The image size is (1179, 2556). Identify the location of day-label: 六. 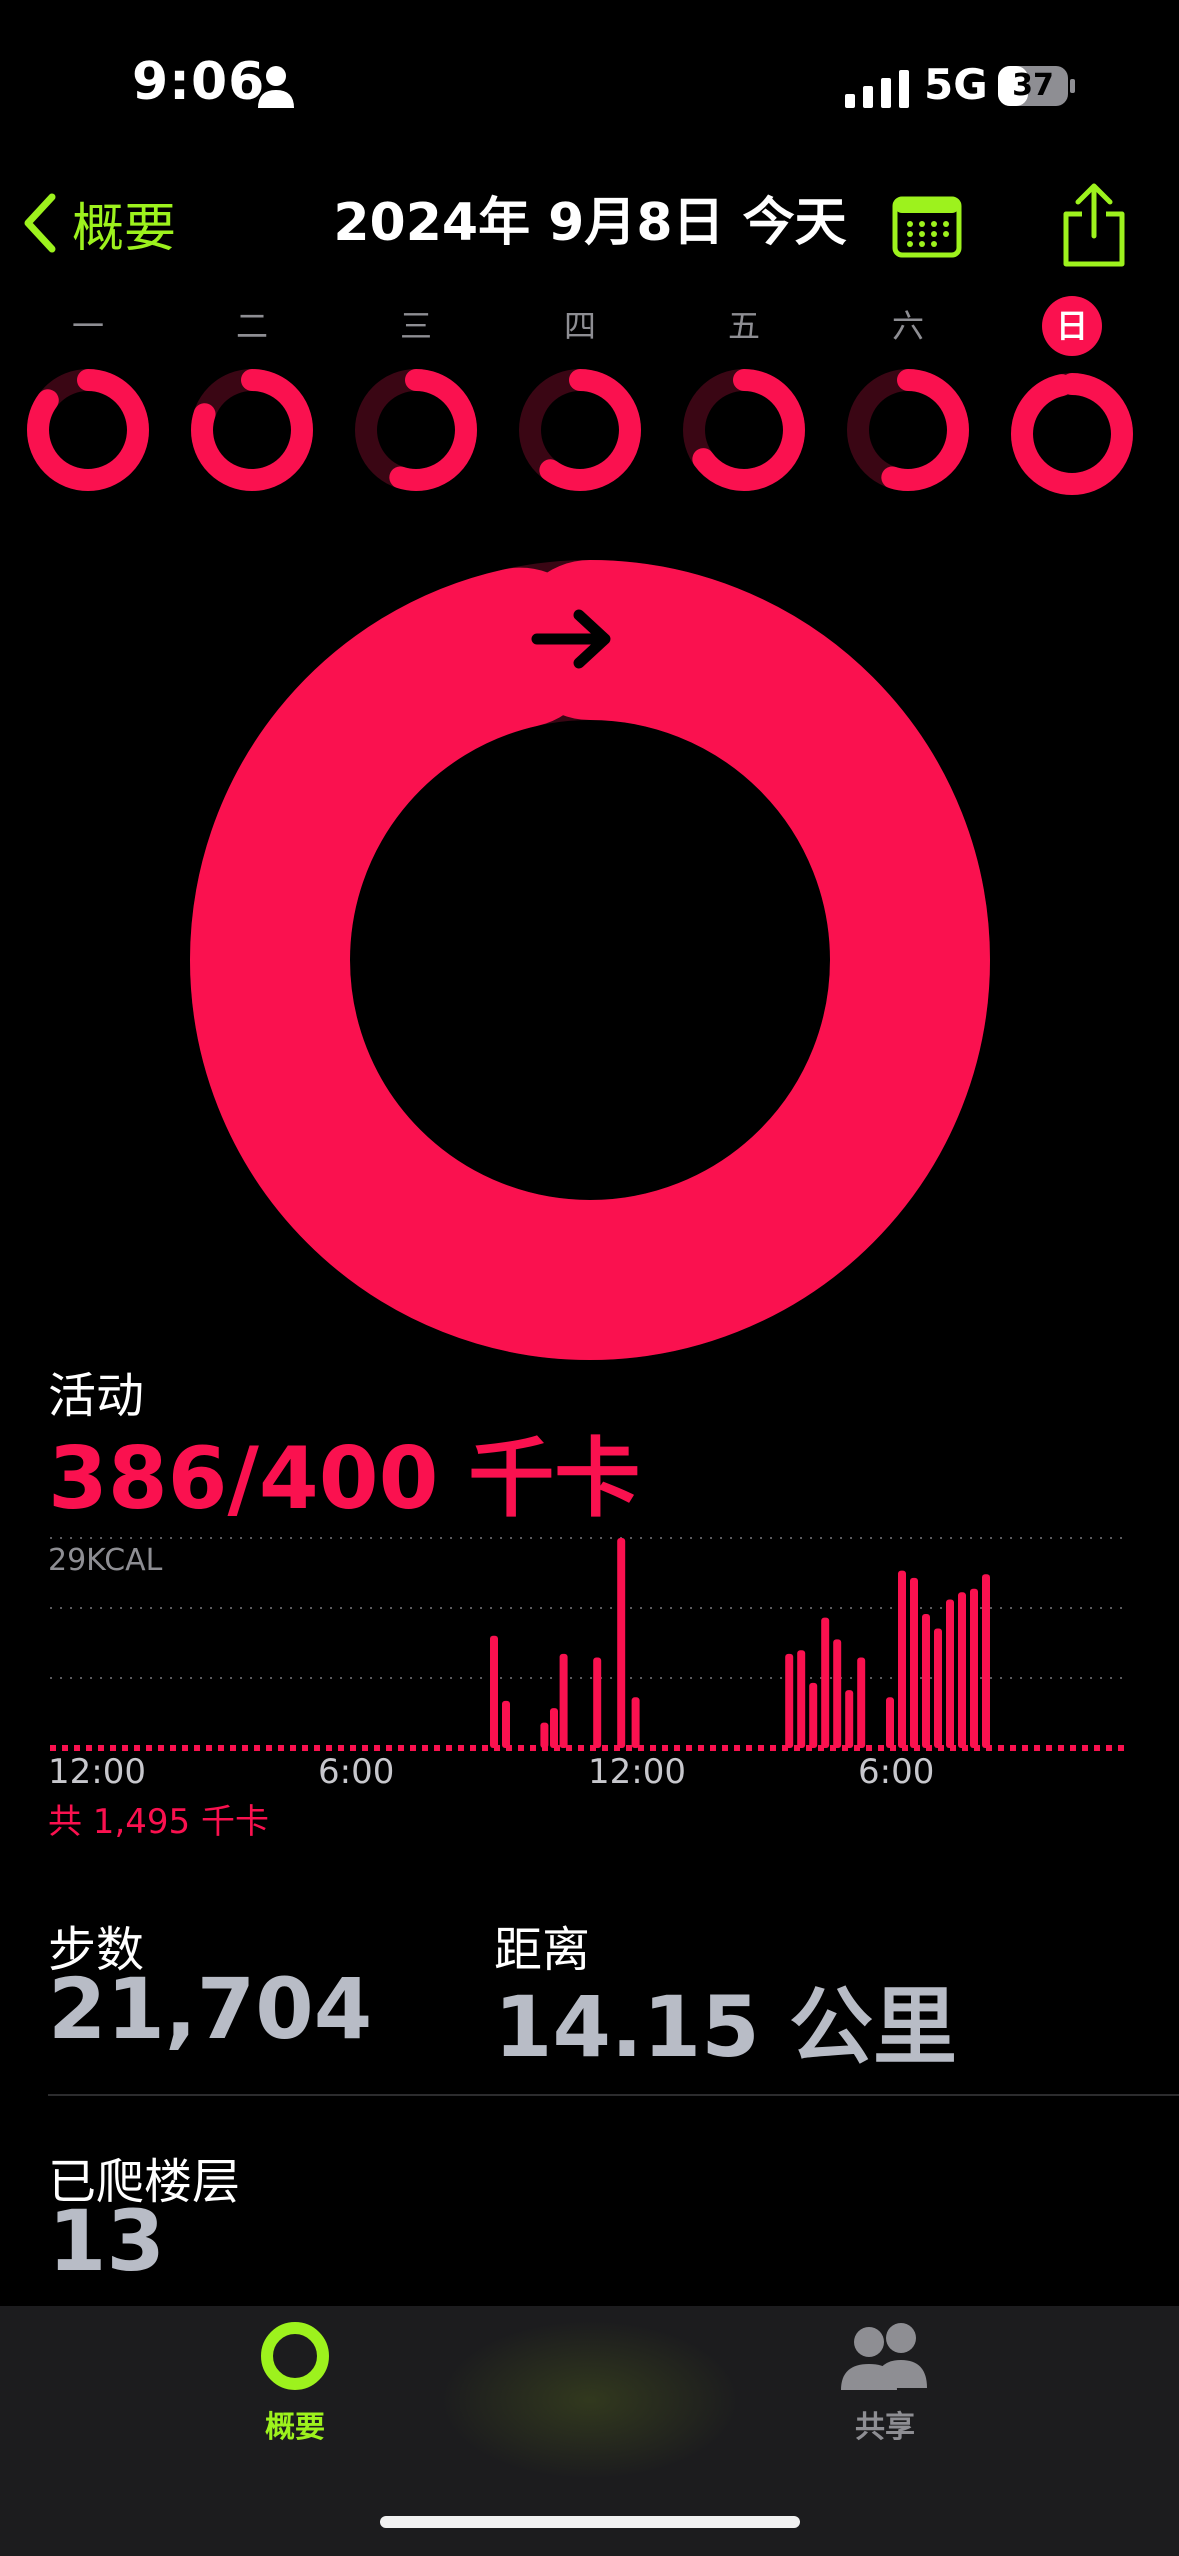
(907, 326).